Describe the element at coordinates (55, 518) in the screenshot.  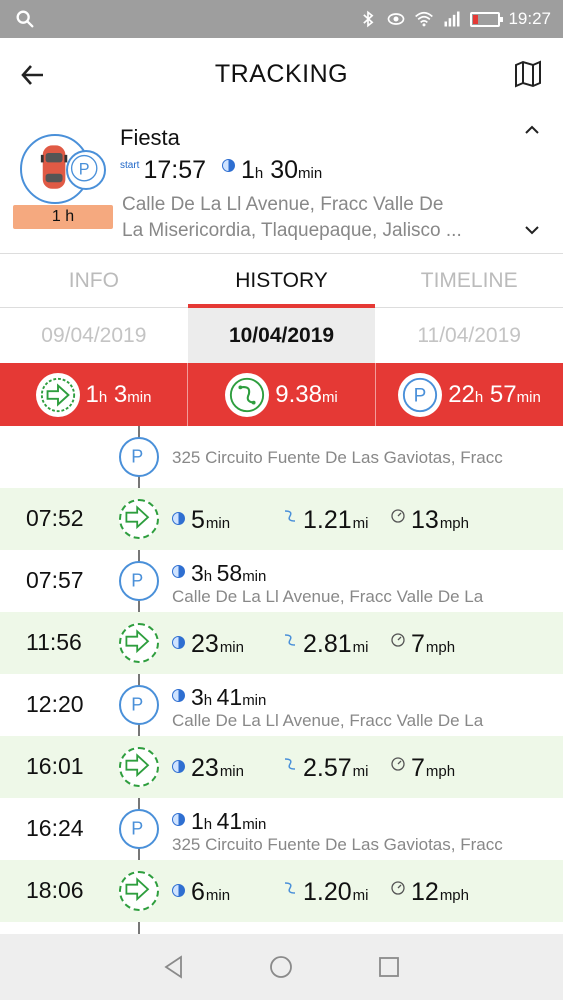
I see `event-time: 07:52` at that location.